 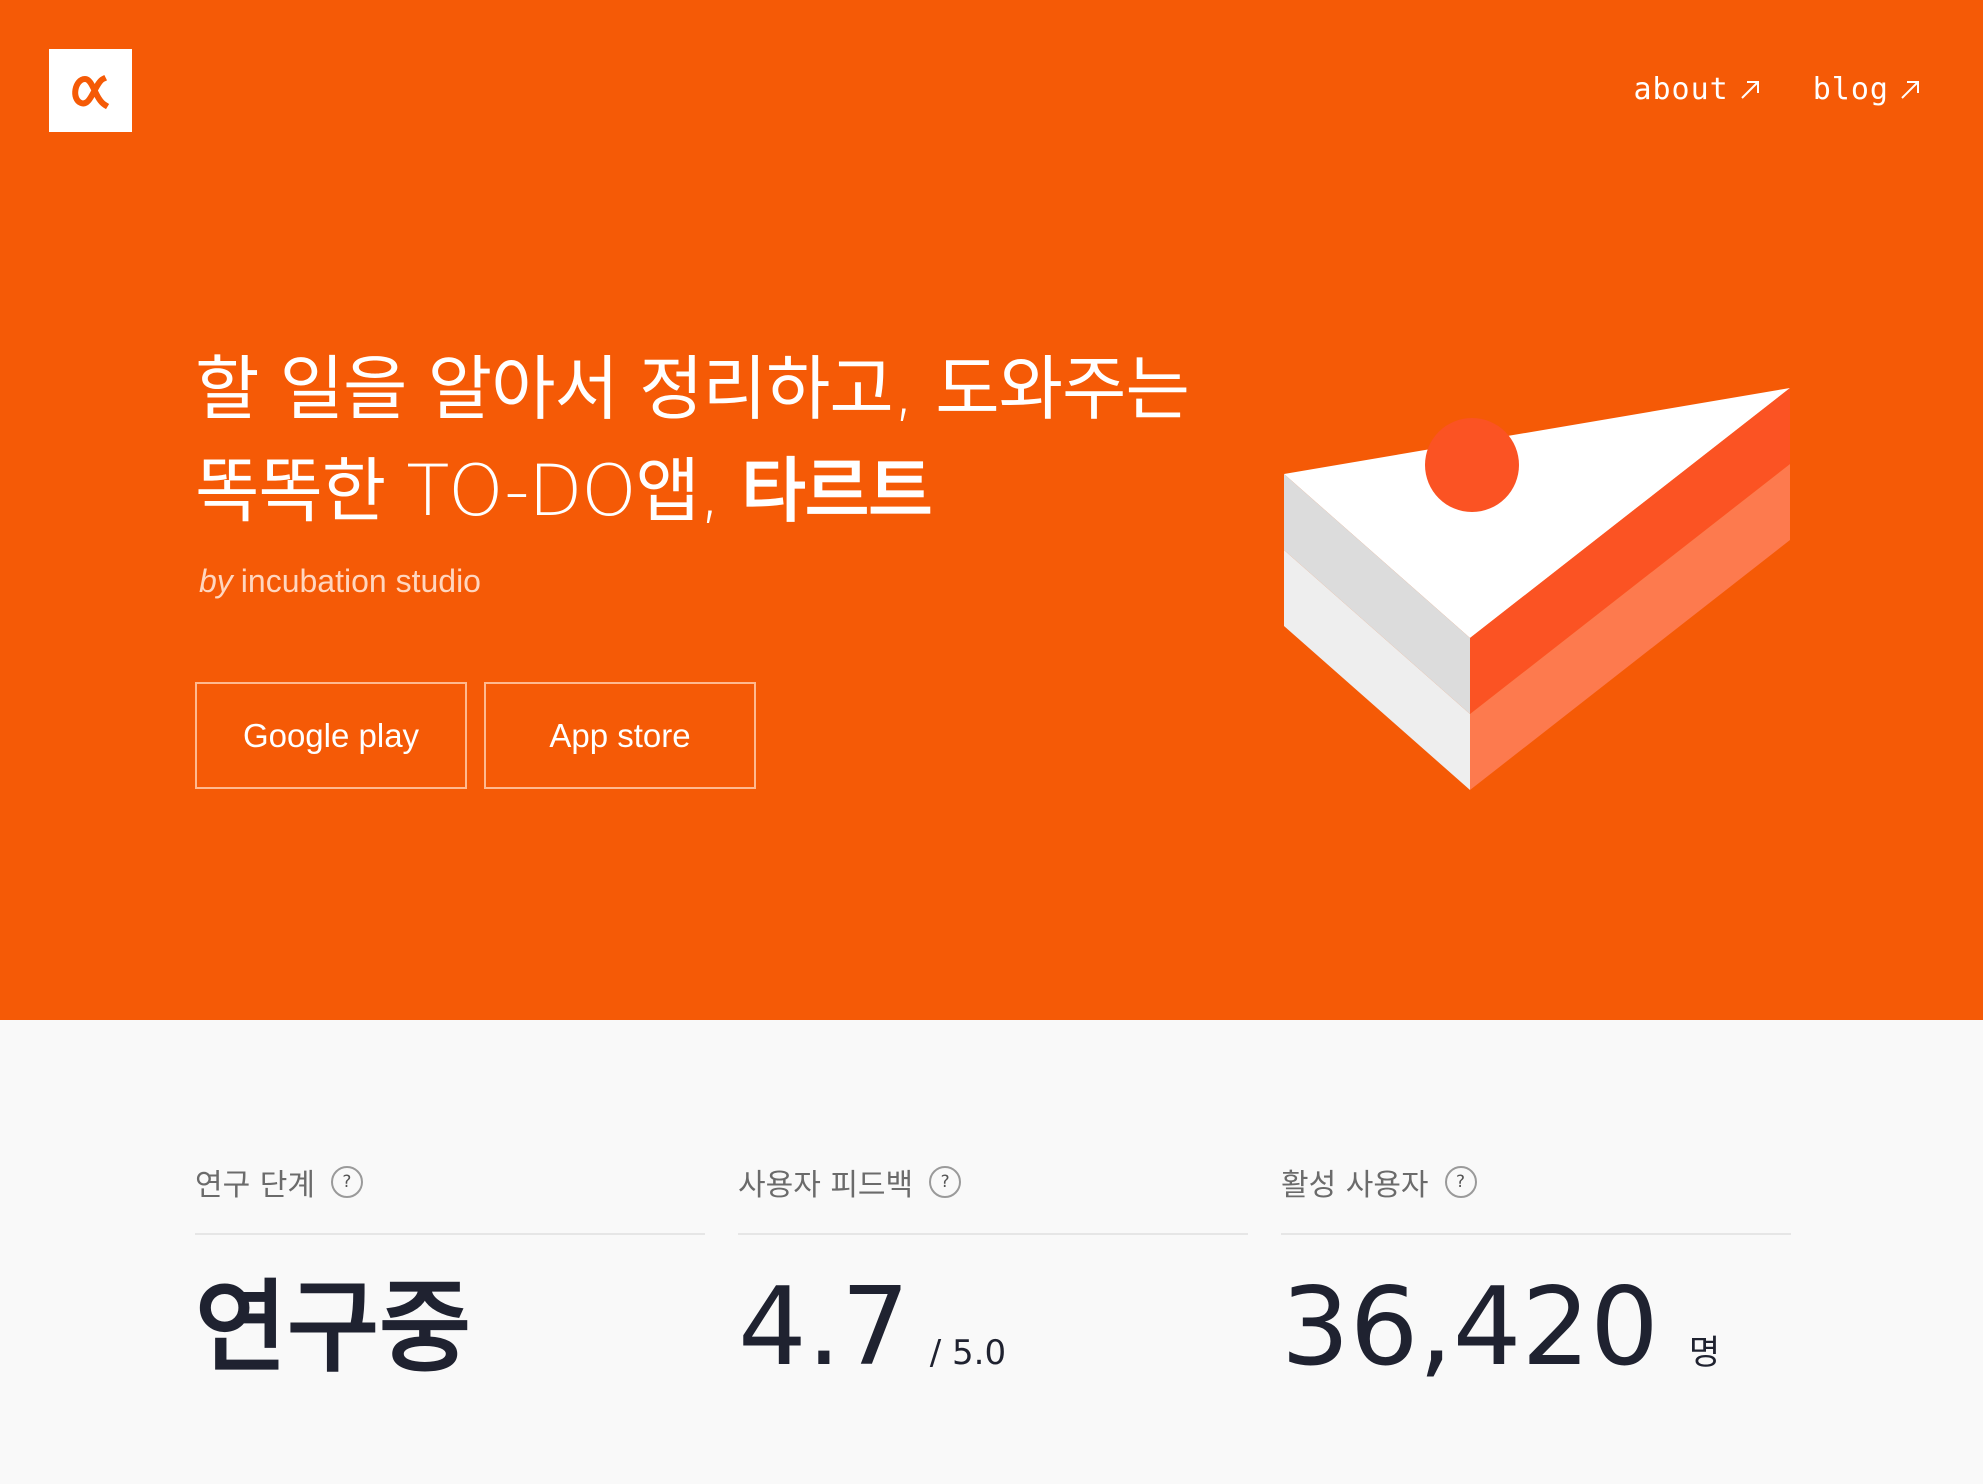 I want to click on nav-link-label: about, so click(x=1681, y=89).